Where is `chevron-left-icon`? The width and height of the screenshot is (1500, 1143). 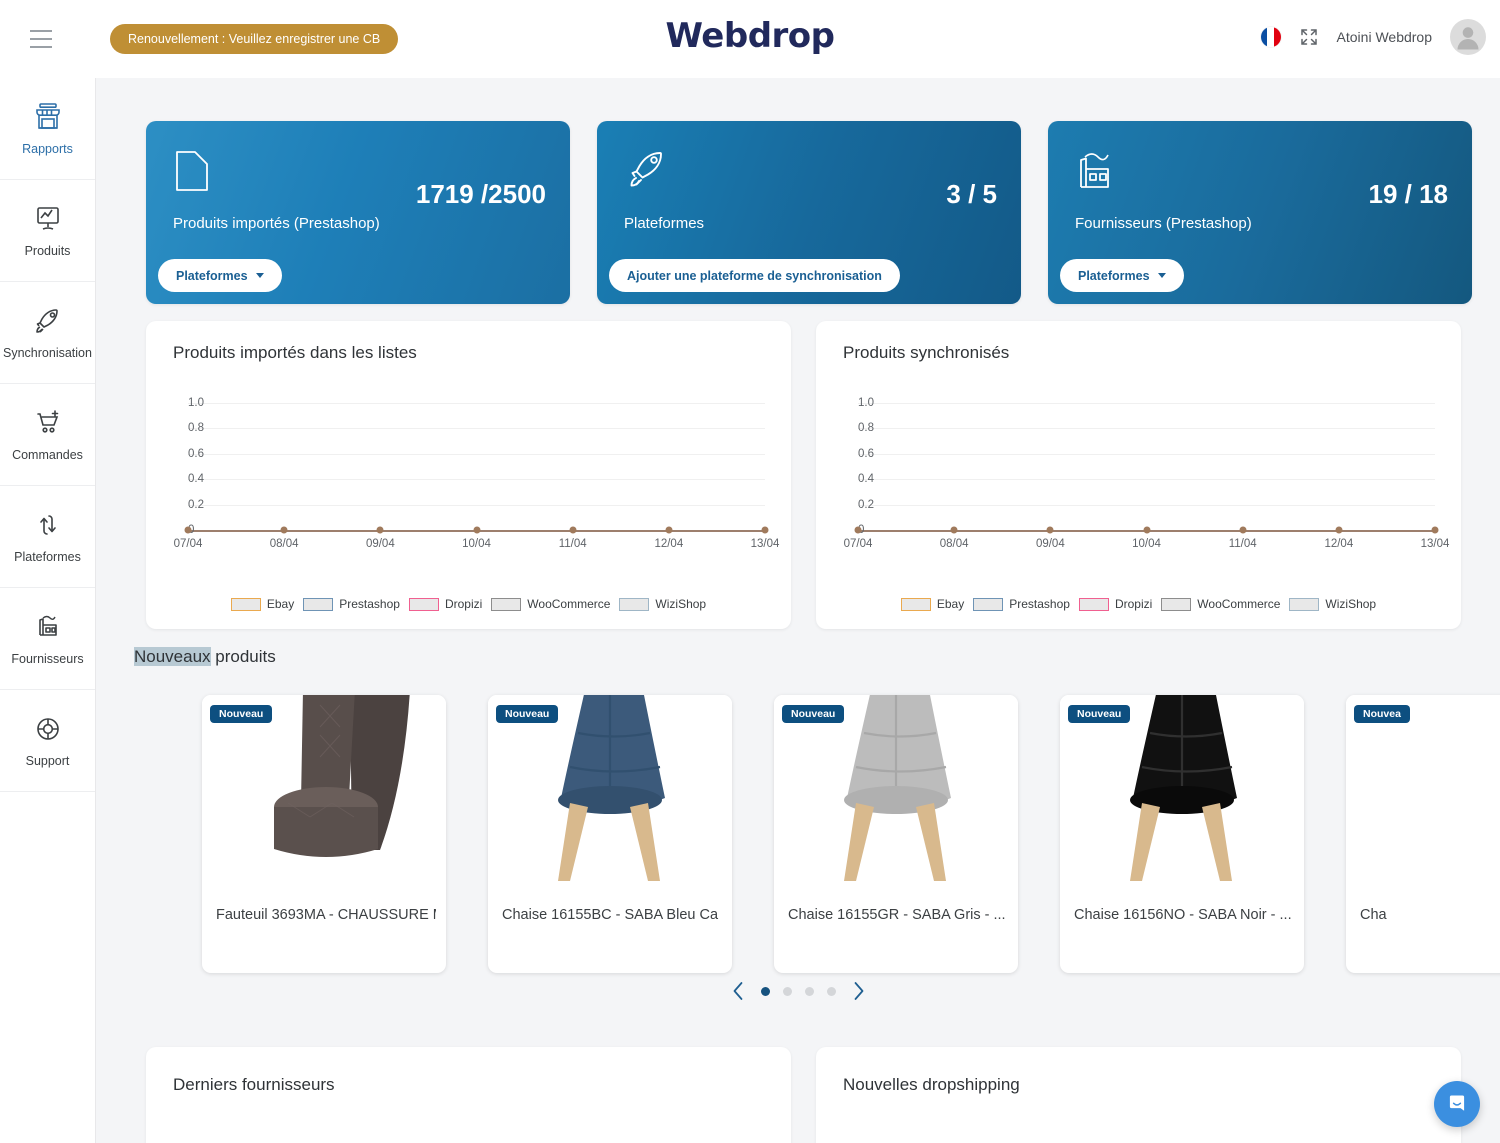
chevron-left-icon is located at coordinates (738, 991).